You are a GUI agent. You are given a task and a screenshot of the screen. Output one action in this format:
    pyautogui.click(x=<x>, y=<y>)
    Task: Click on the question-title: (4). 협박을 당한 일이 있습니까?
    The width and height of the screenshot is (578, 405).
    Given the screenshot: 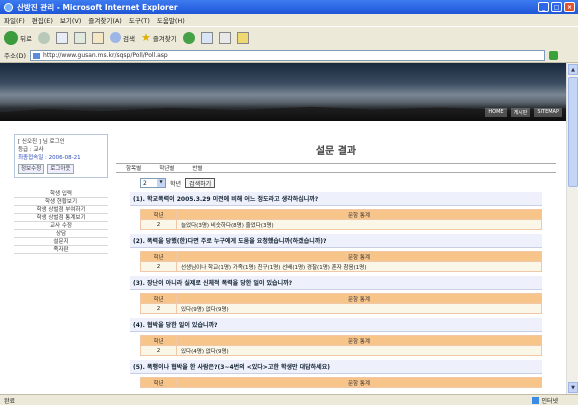 What is the action you would take?
    pyautogui.click(x=336, y=325)
    